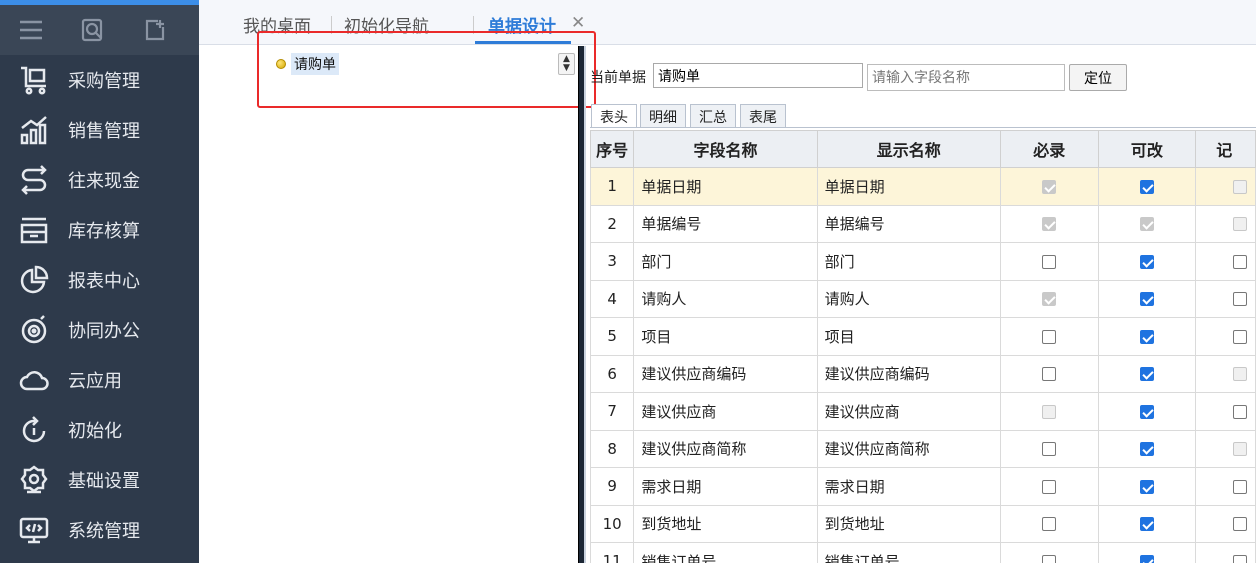 Image resolution: width=1256 pixels, height=563 pixels. Describe the element at coordinates (922, 523) in the screenshot. I see `table-row: 10 到货地址 到货地址` at that location.